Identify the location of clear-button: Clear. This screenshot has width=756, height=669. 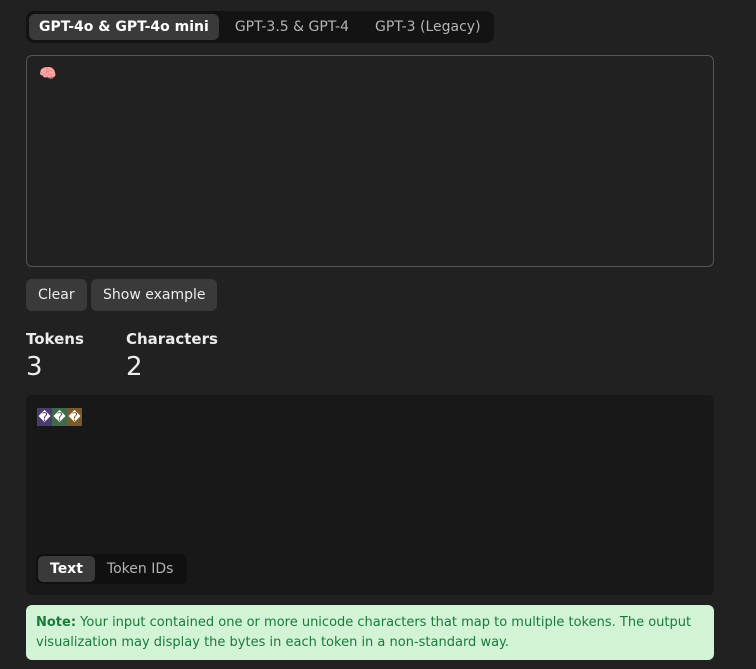
(56, 295).